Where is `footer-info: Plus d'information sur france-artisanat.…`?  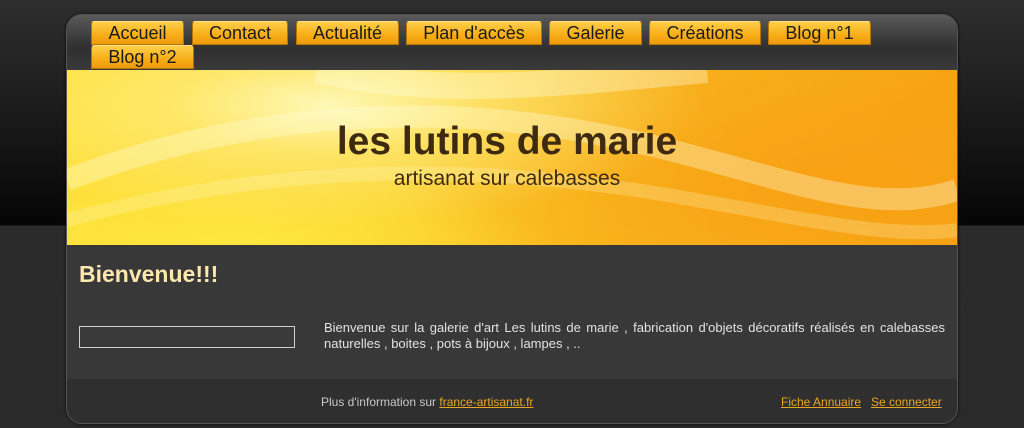
footer-info: Plus d'information sur france-artisanat.… is located at coordinates (427, 402).